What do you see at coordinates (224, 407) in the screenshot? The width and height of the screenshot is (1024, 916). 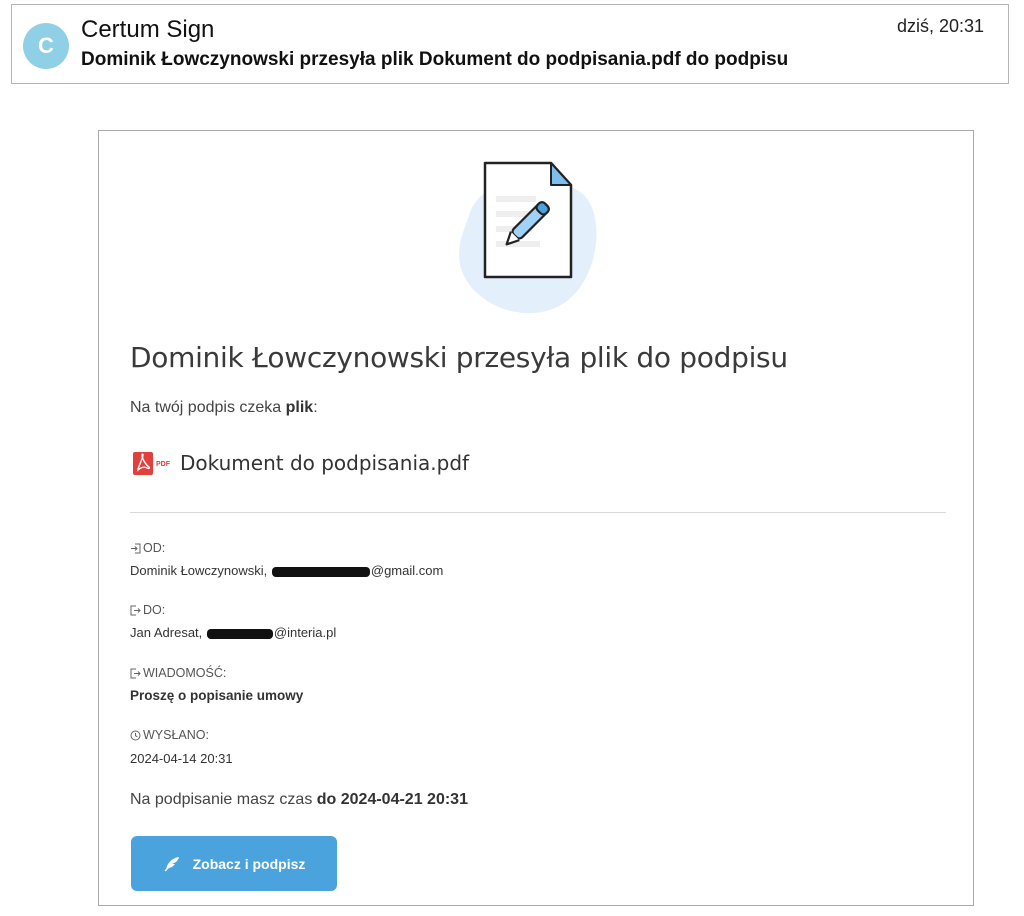 I see `waiting-text: Na twój podpis czeka plik:` at bounding box center [224, 407].